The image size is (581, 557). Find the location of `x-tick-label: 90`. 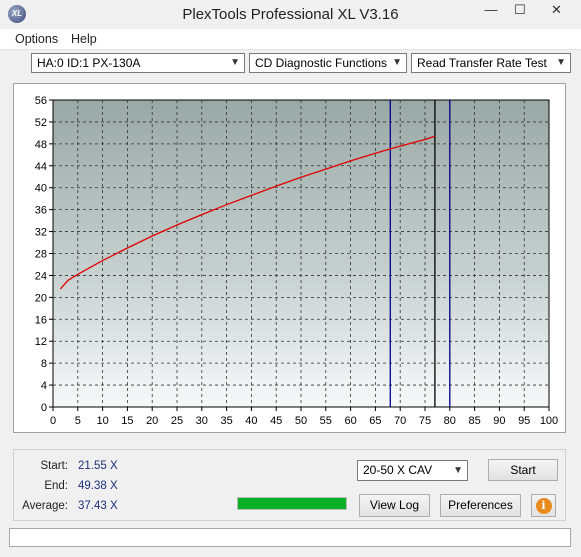

x-tick-label: 90 is located at coordinates (499, 421).